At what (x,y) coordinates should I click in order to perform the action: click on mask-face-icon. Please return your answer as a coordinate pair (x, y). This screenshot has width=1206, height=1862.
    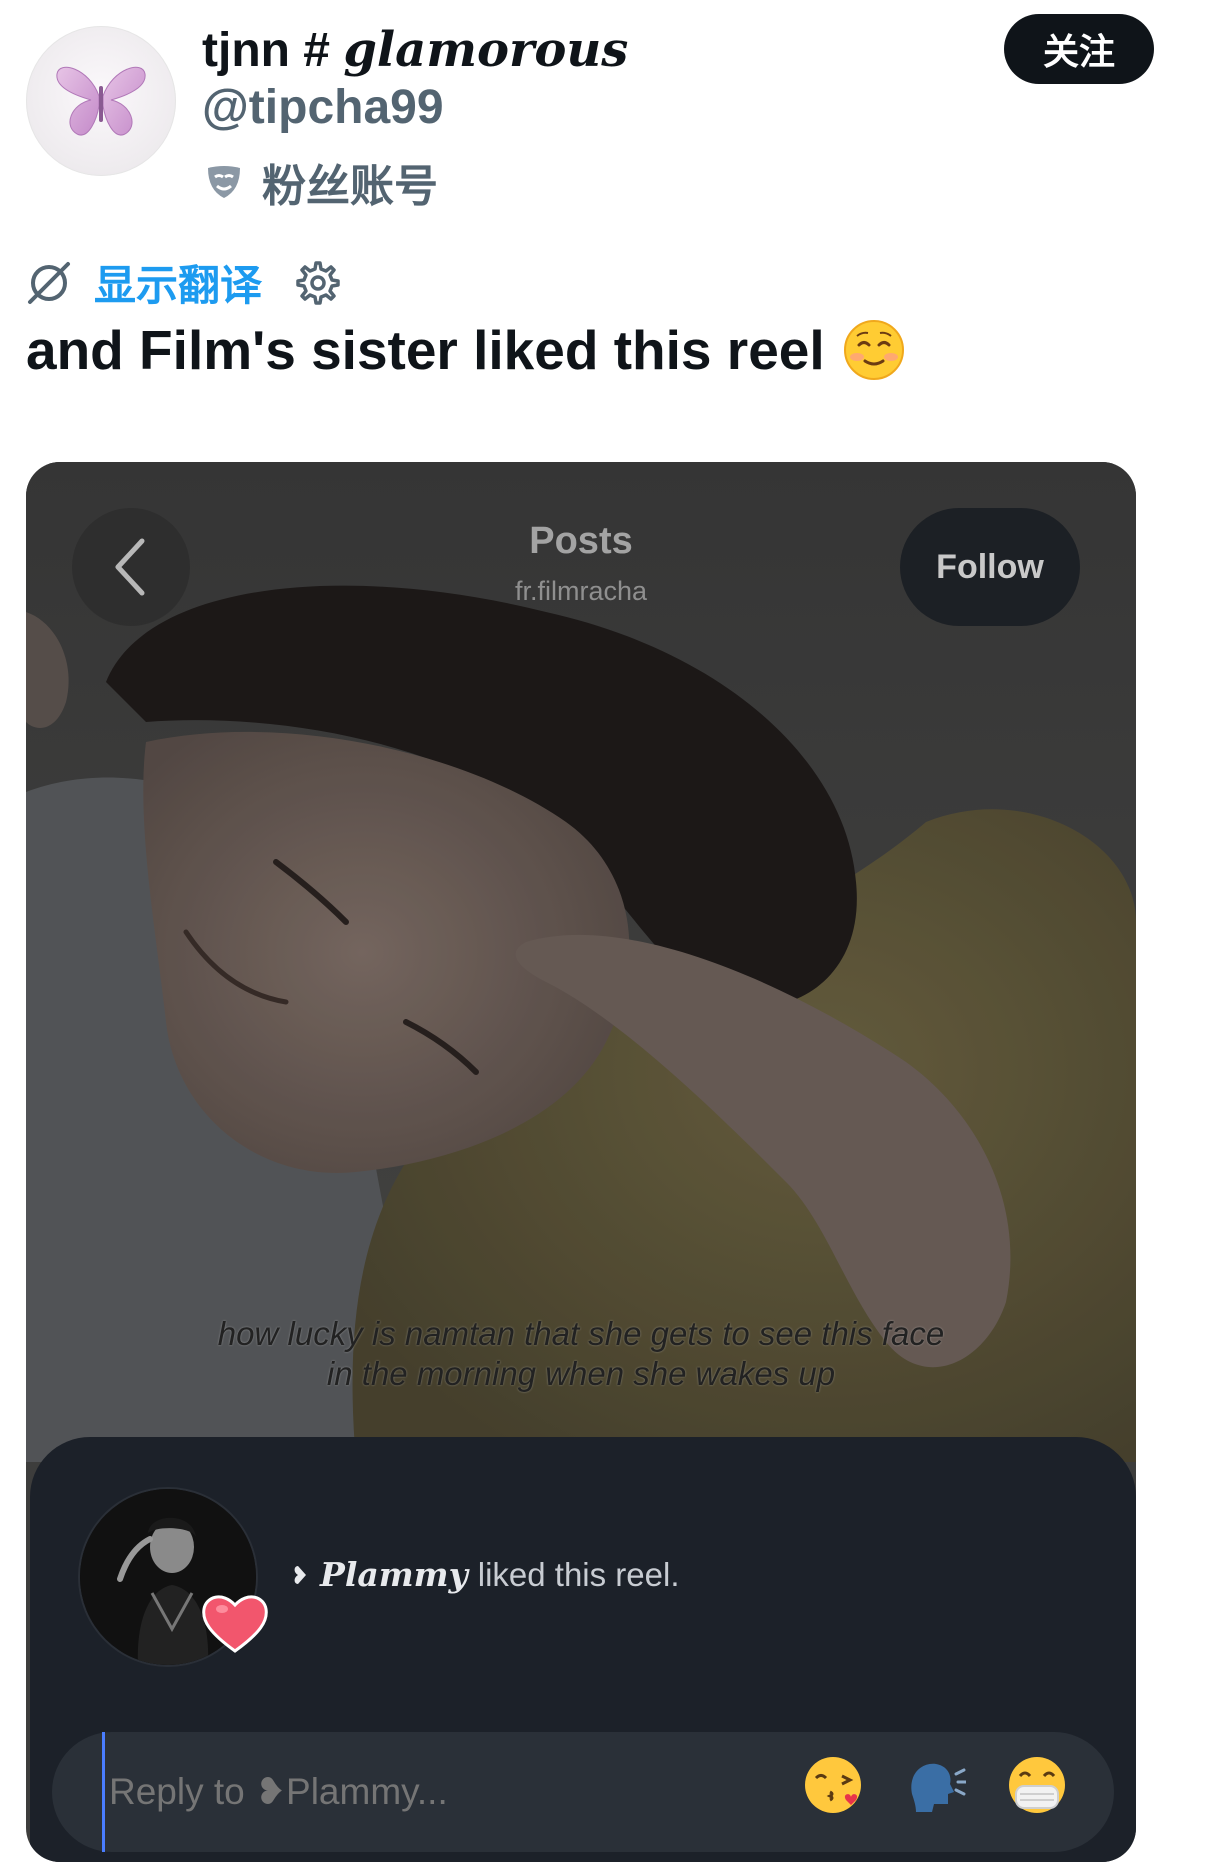
    Looking at the image, I should click on (1037, 1787).